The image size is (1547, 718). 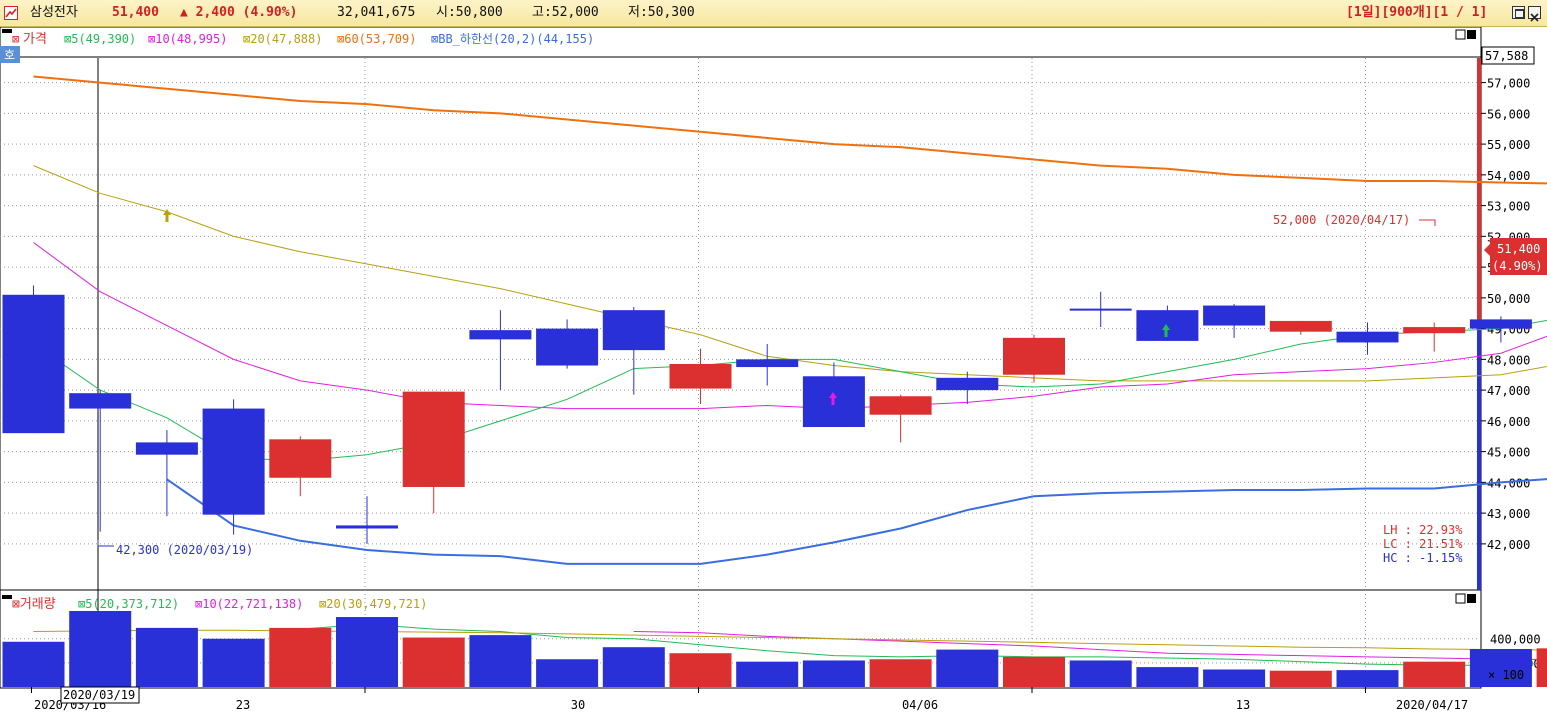 I want to click on x-tick-label: 23, so click(x=243, y=705).